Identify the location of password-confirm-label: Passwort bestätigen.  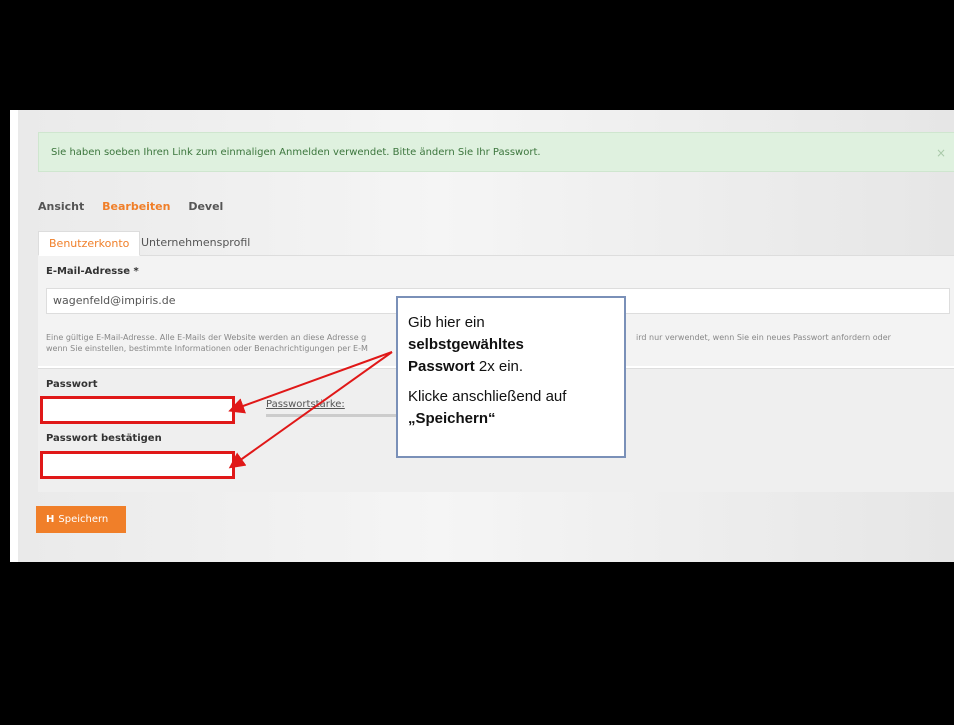
(104, 438).